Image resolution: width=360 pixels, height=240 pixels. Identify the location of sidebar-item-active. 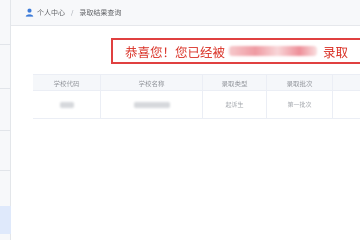
(5, 220).